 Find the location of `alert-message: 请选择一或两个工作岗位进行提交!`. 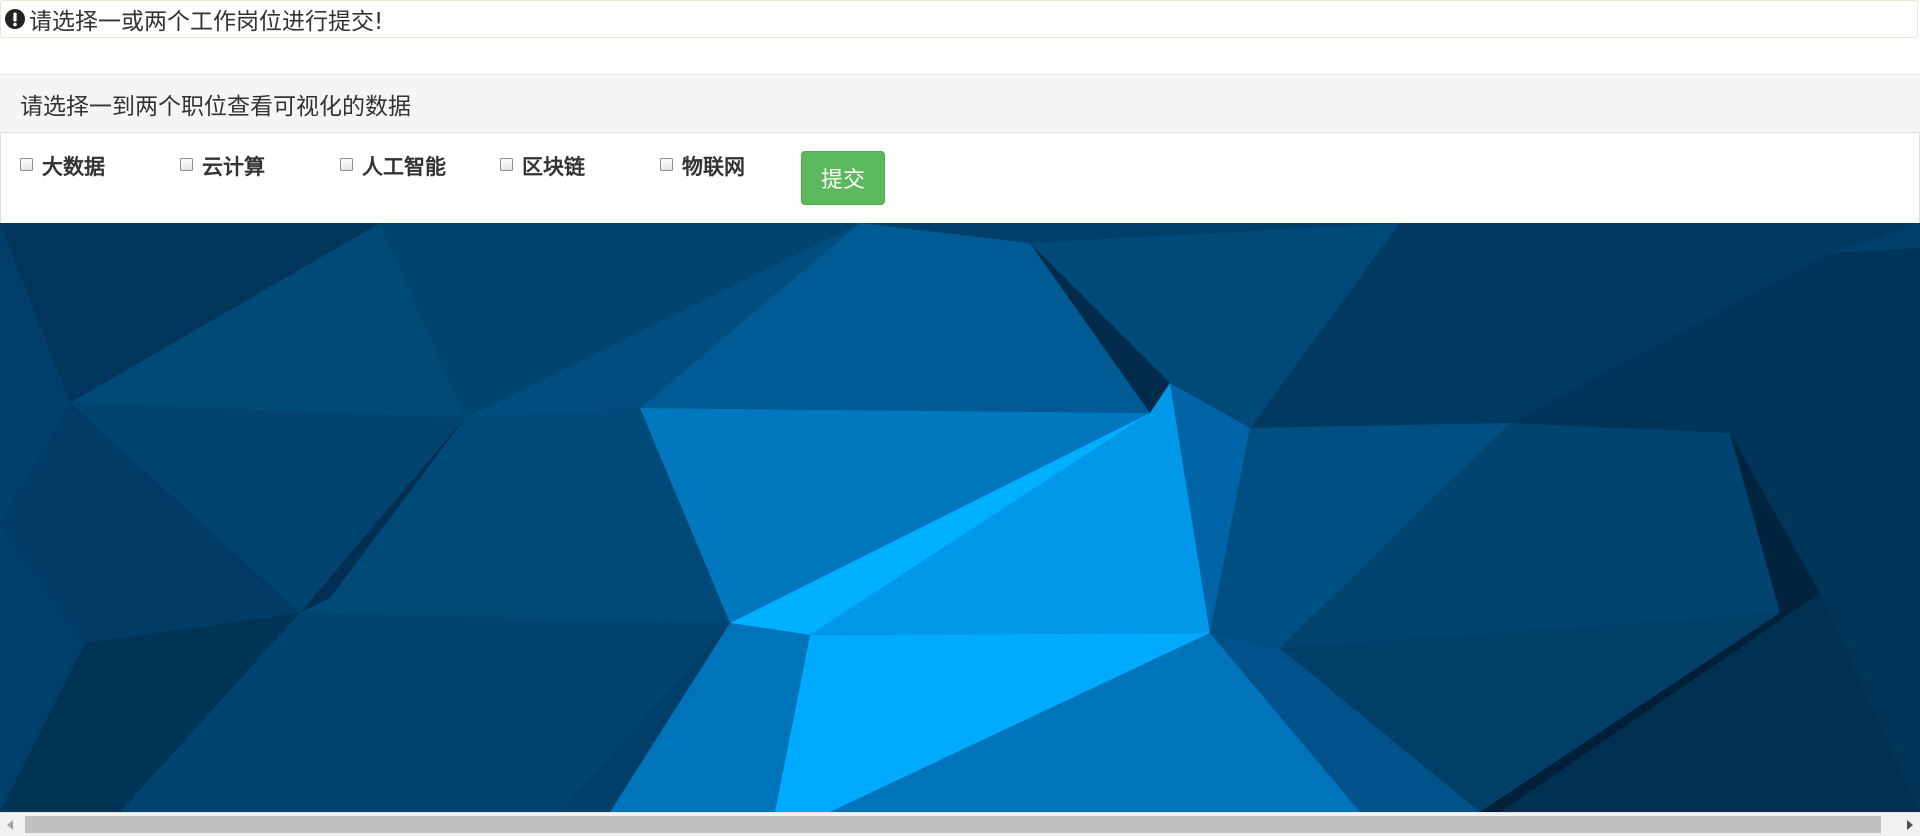

alert-message: 请选择一或两个工作岗位进行提交! is located at coordinates (206, 22).